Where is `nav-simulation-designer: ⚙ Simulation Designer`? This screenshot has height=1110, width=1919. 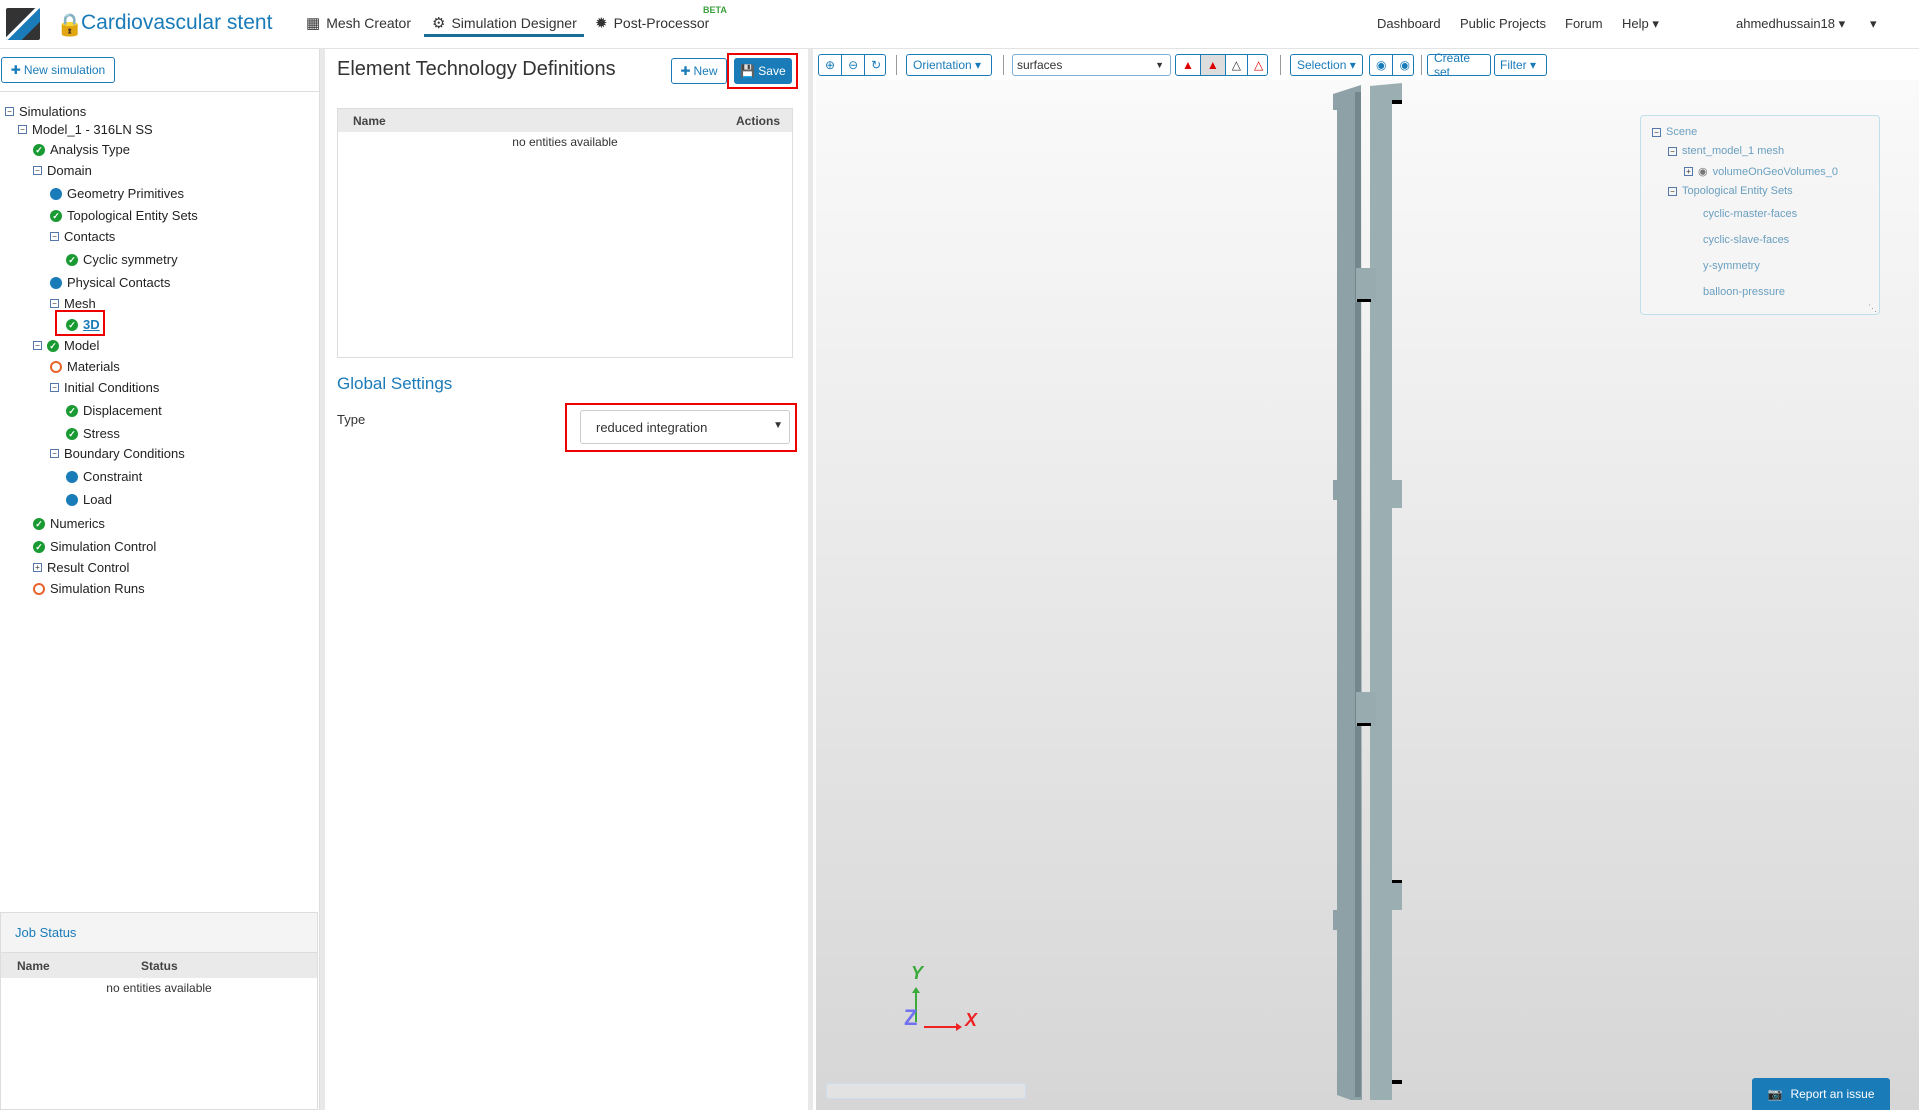
nav-simulation-designer: ⚙ Simulation Designer is located at coordinates (504, 23).